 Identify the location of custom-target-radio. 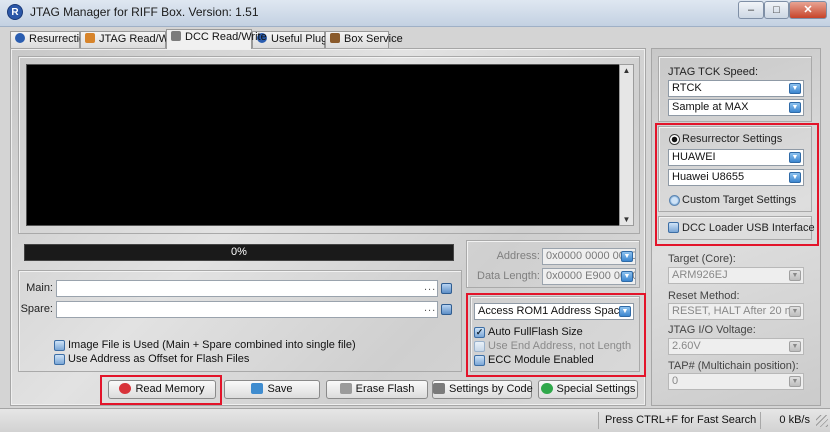
(674, 200).